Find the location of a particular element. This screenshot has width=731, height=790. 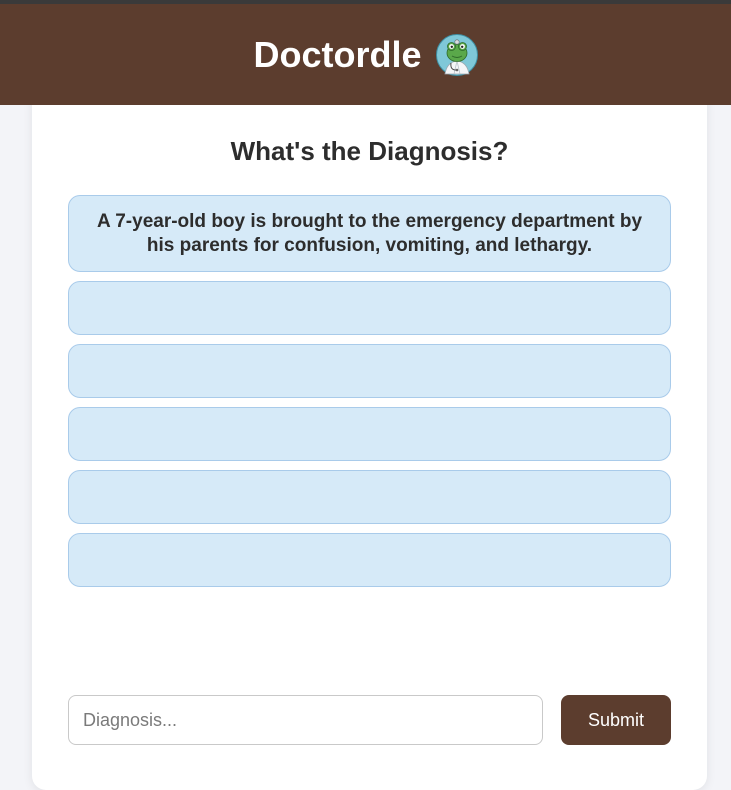

app-header: Doctordle is located at coordinates (365, 54).